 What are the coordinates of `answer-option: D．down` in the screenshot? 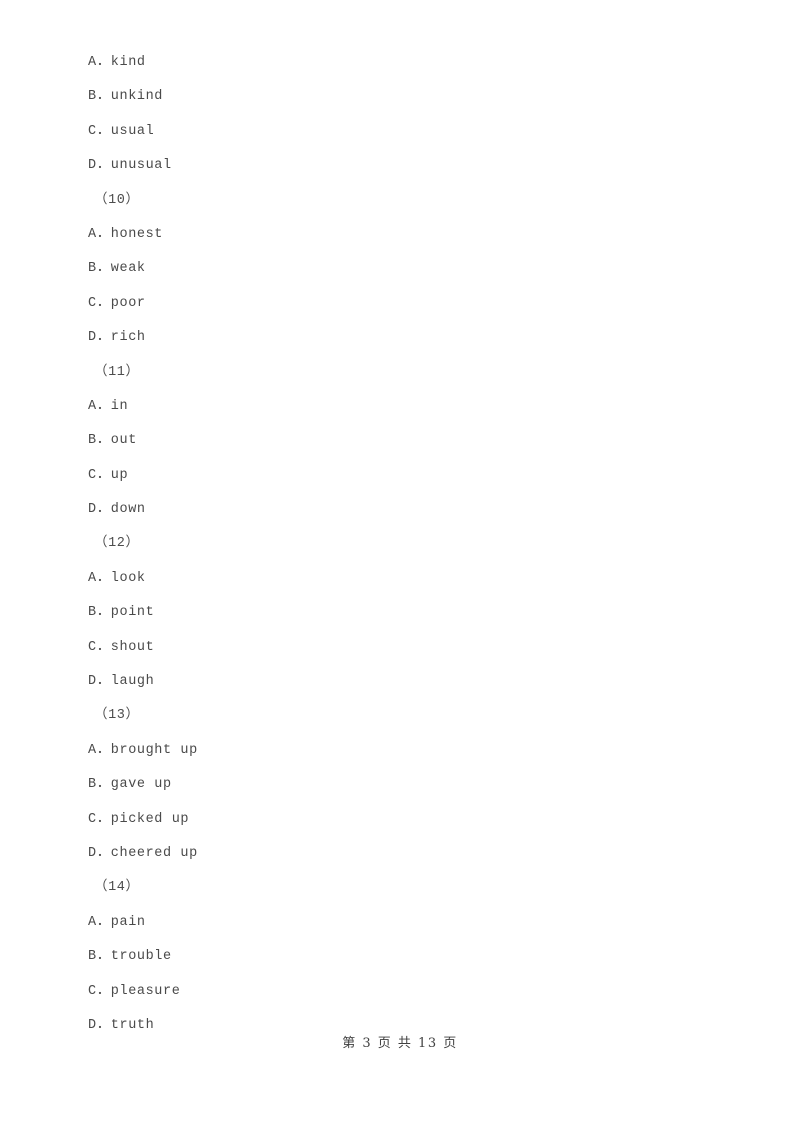 It's located at (117, 510).